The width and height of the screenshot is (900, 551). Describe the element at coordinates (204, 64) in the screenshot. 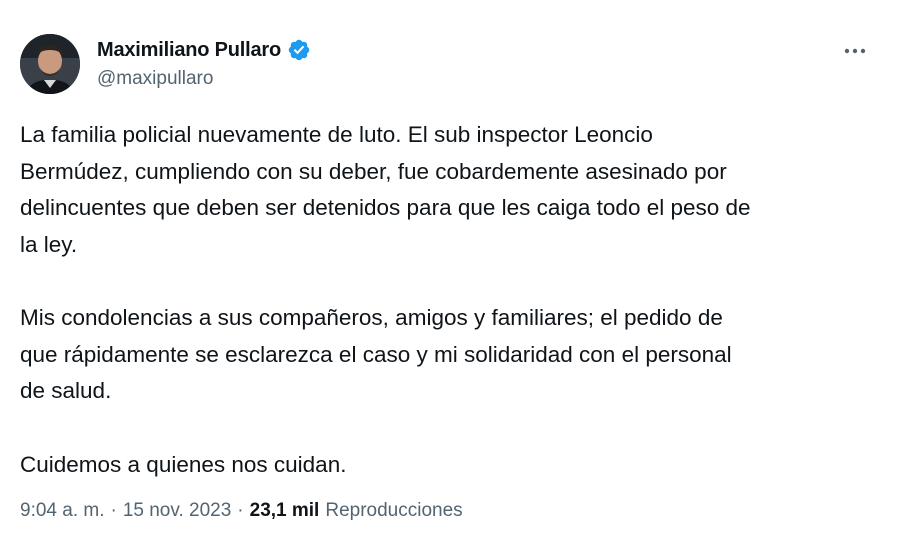

I see `user-info: Maximiliano Pullaro @maxipullaro` at that location.